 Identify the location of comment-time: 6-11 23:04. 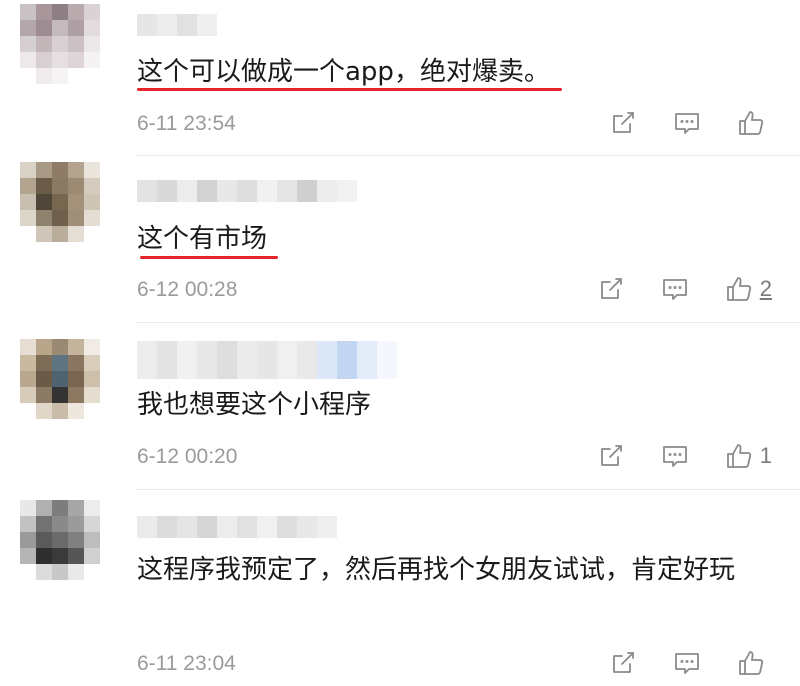
(186, 663).